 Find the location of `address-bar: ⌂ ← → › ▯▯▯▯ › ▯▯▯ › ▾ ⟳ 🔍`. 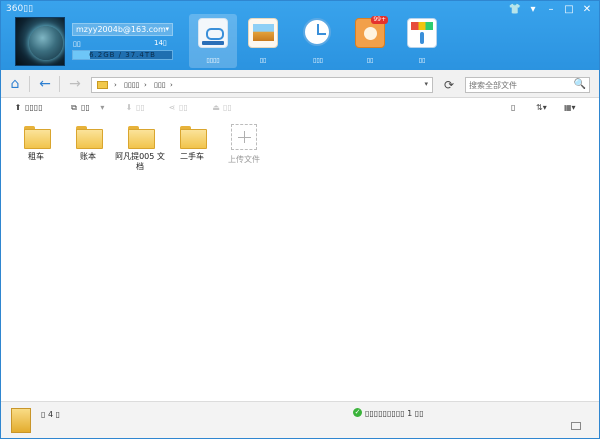

address-bar: ⌂ ← → › ▯▯▯▯ › ▯▯▯ › ▾ ⟳ 🔍 is located at coordinates (300, 84).